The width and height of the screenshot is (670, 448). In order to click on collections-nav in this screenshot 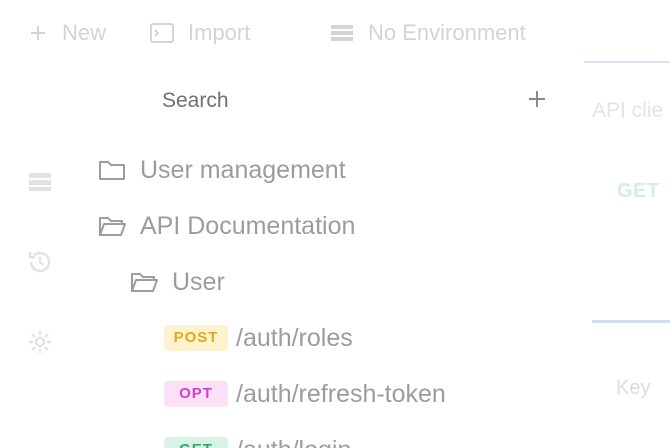, I will do `click(40, 184)`.